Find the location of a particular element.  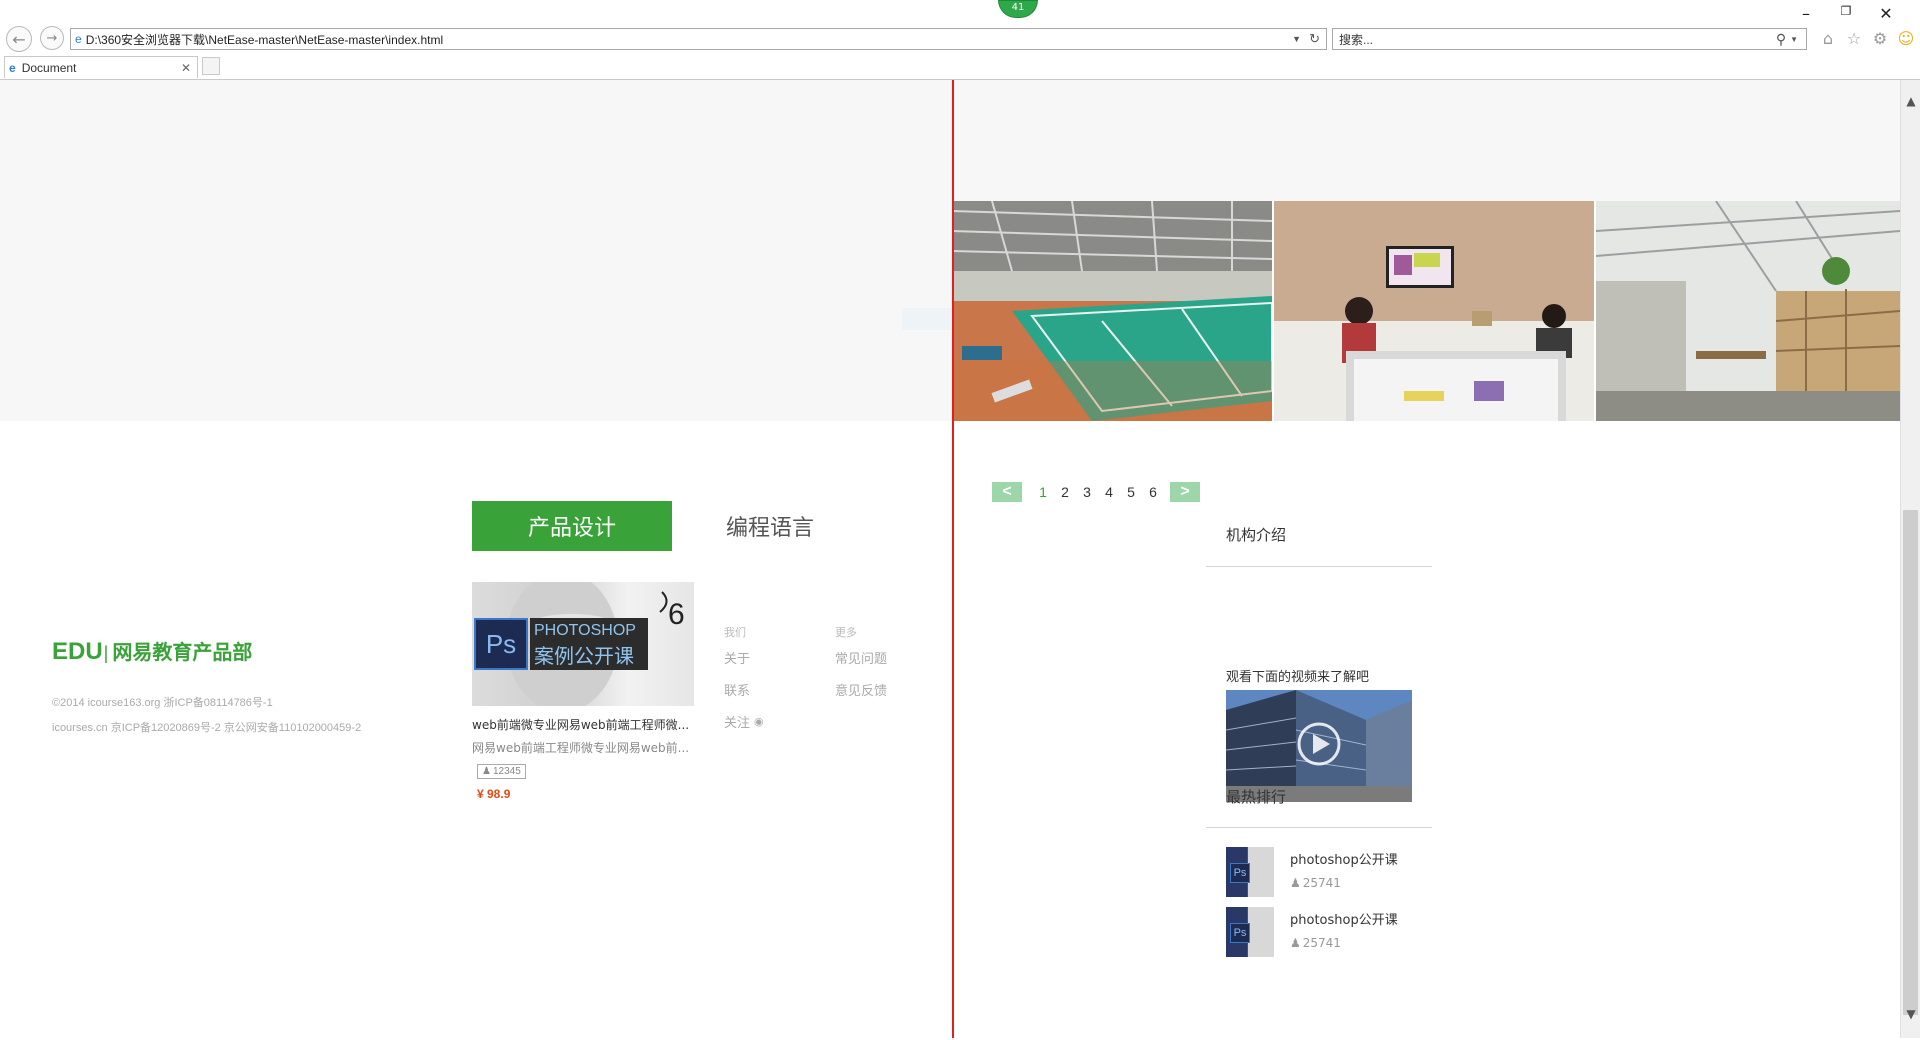

page-6: 6 is located at coordinates (1153, 492).